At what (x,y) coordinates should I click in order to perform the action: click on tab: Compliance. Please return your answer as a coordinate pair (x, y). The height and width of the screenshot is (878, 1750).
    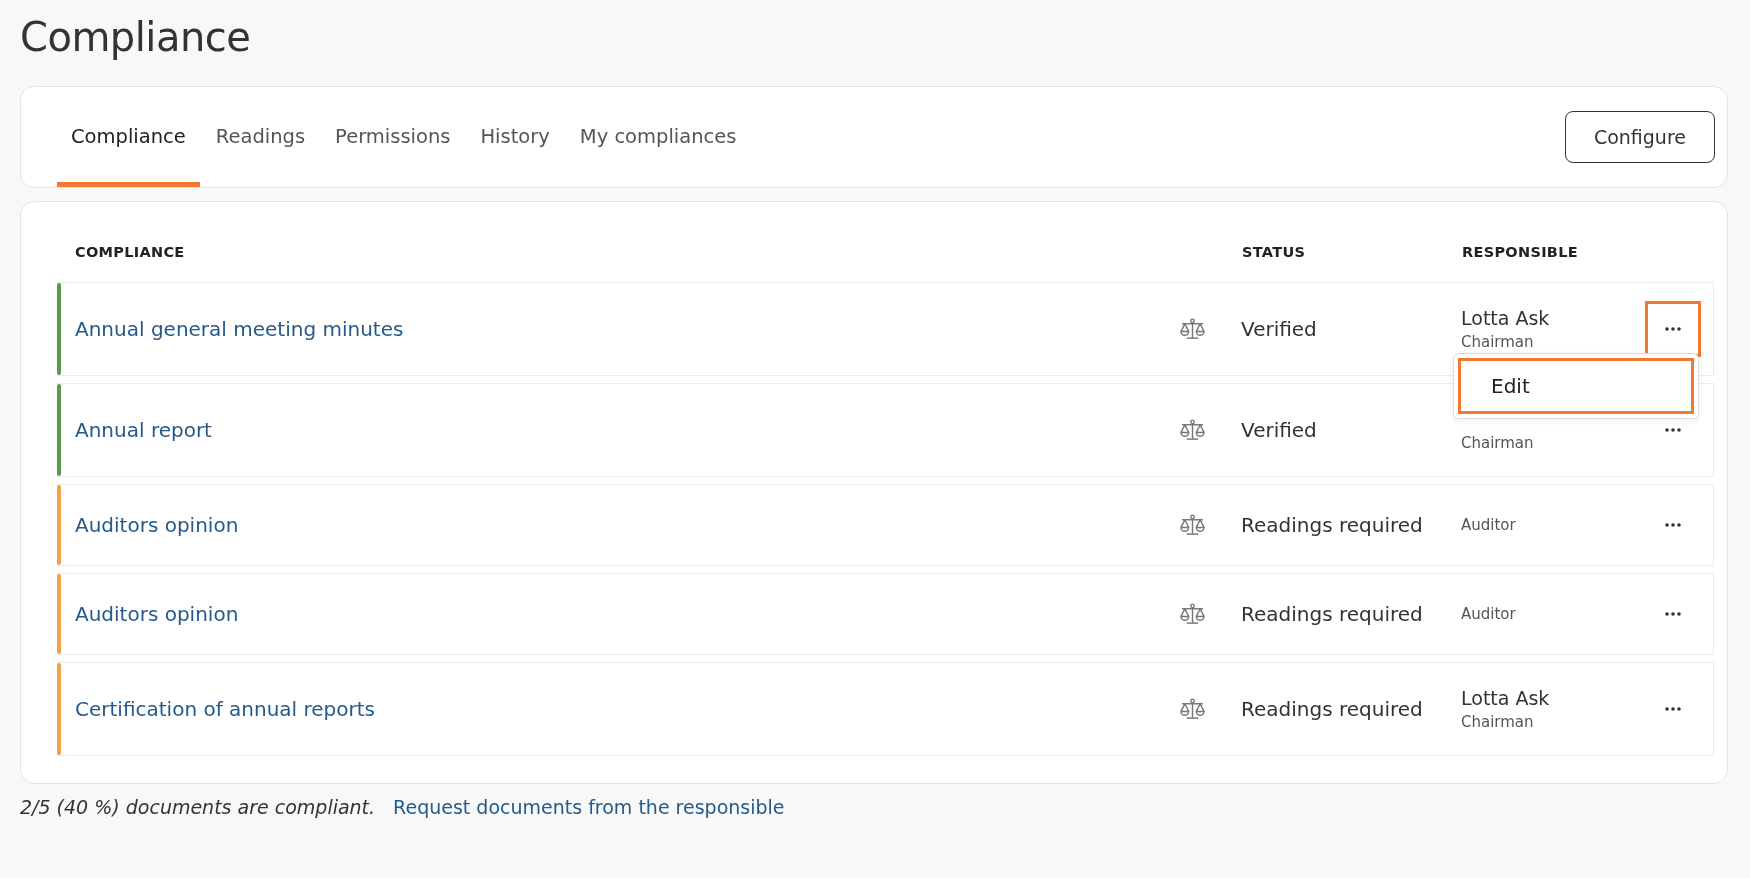
    Looking at the image, I should click on (128, 137).